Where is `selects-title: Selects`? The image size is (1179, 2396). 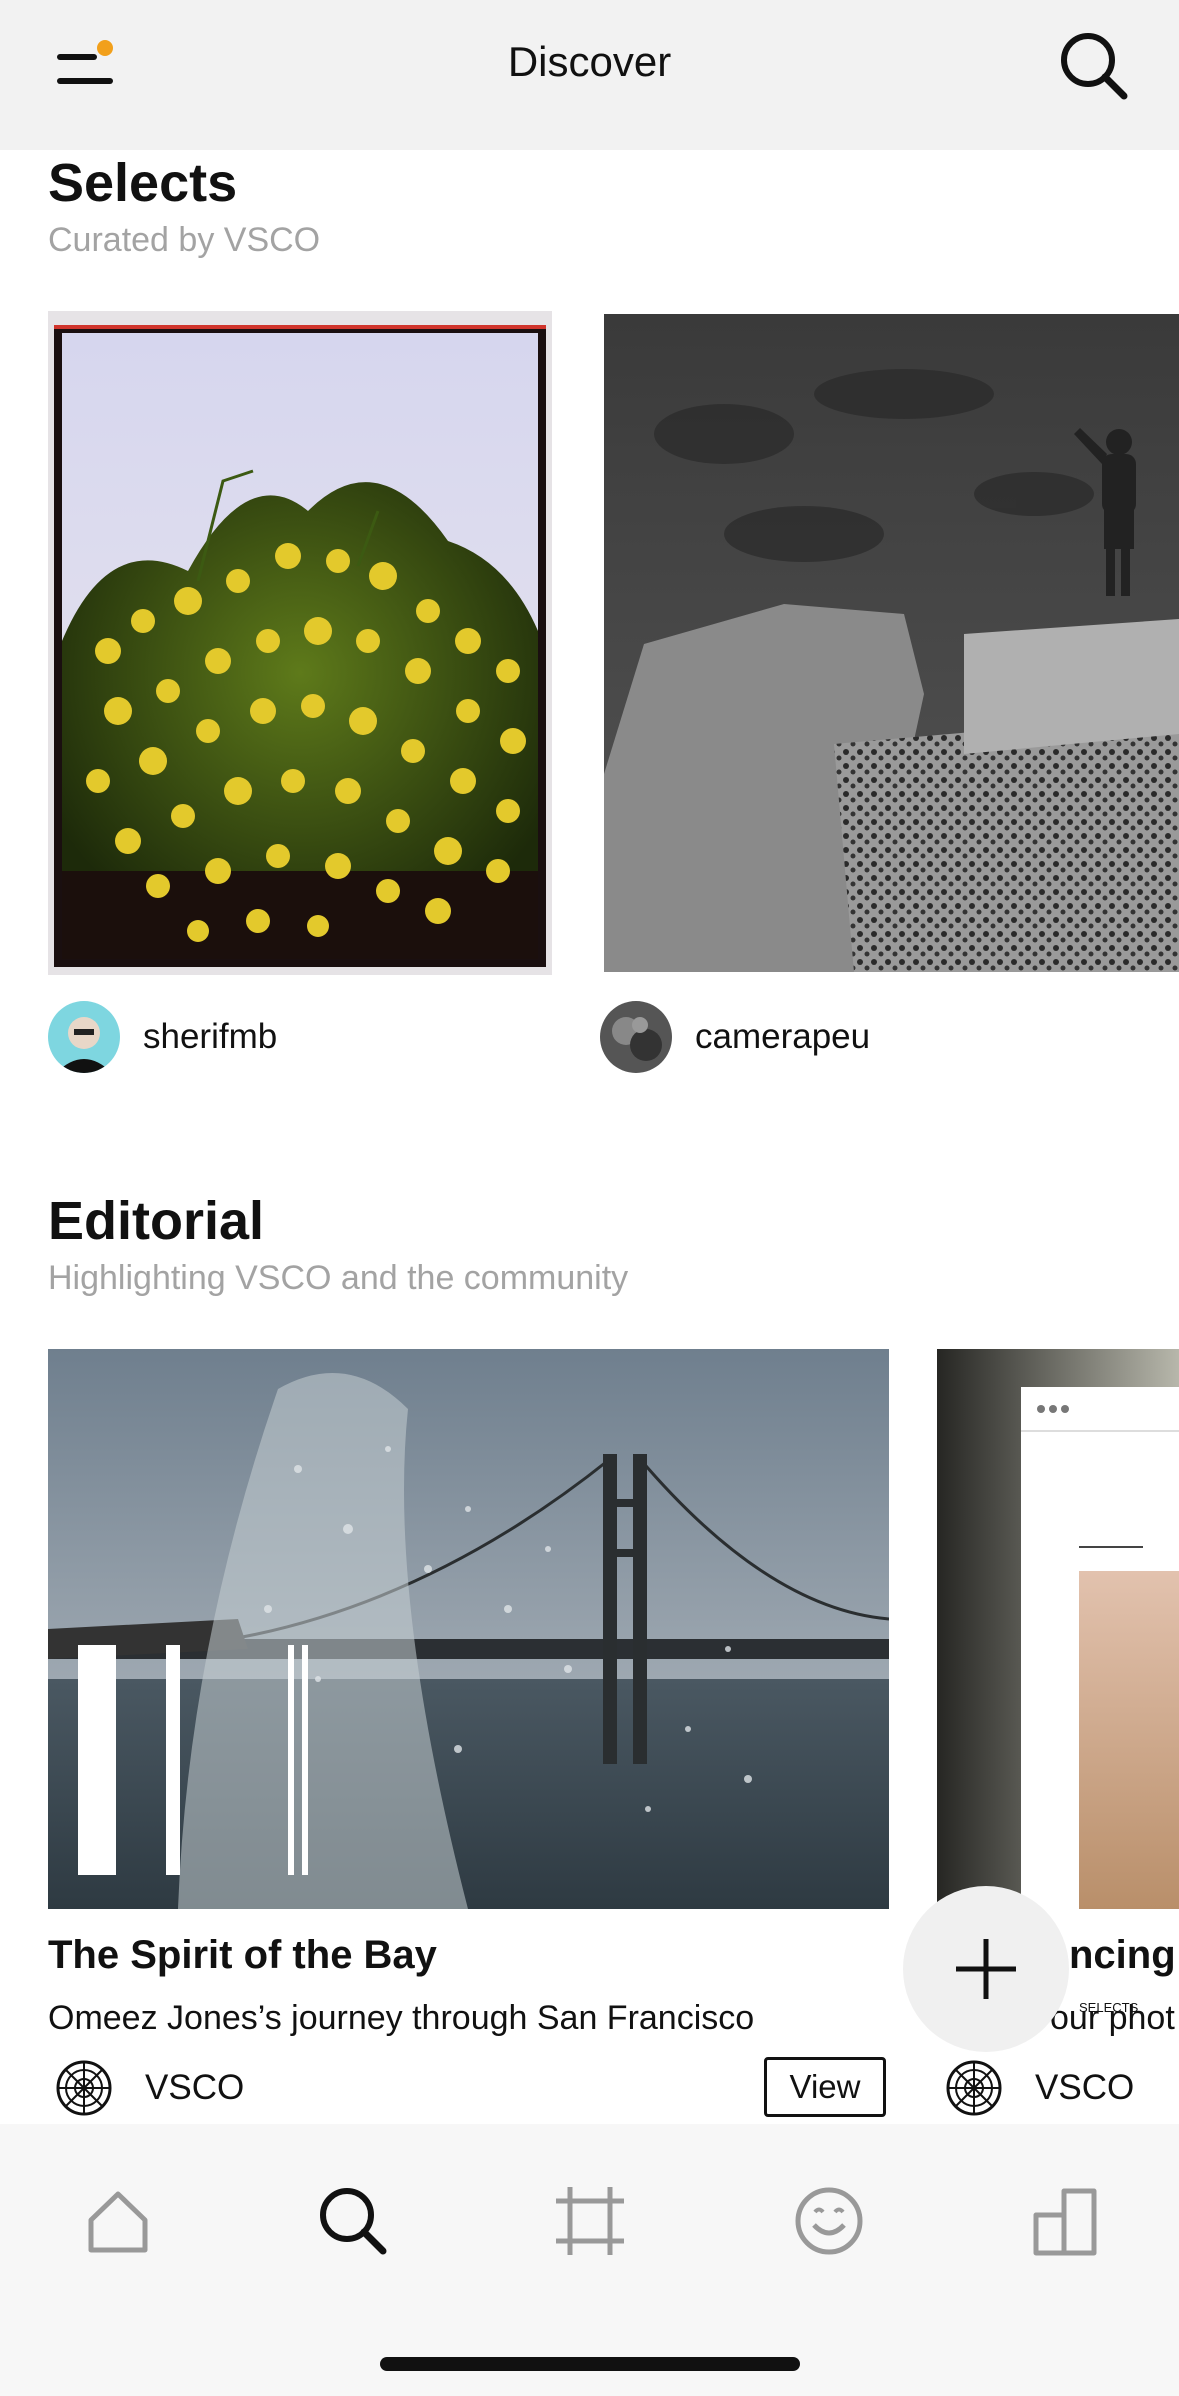 selects-title: Selects is located at coordinates (143, 183).